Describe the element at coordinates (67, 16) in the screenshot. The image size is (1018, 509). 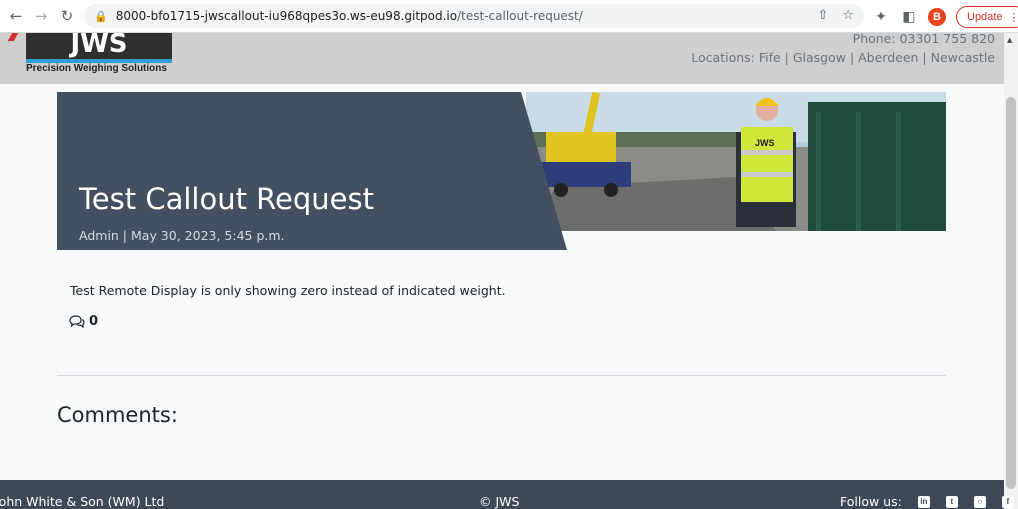
I see `reload-icon: ↻` at that location.